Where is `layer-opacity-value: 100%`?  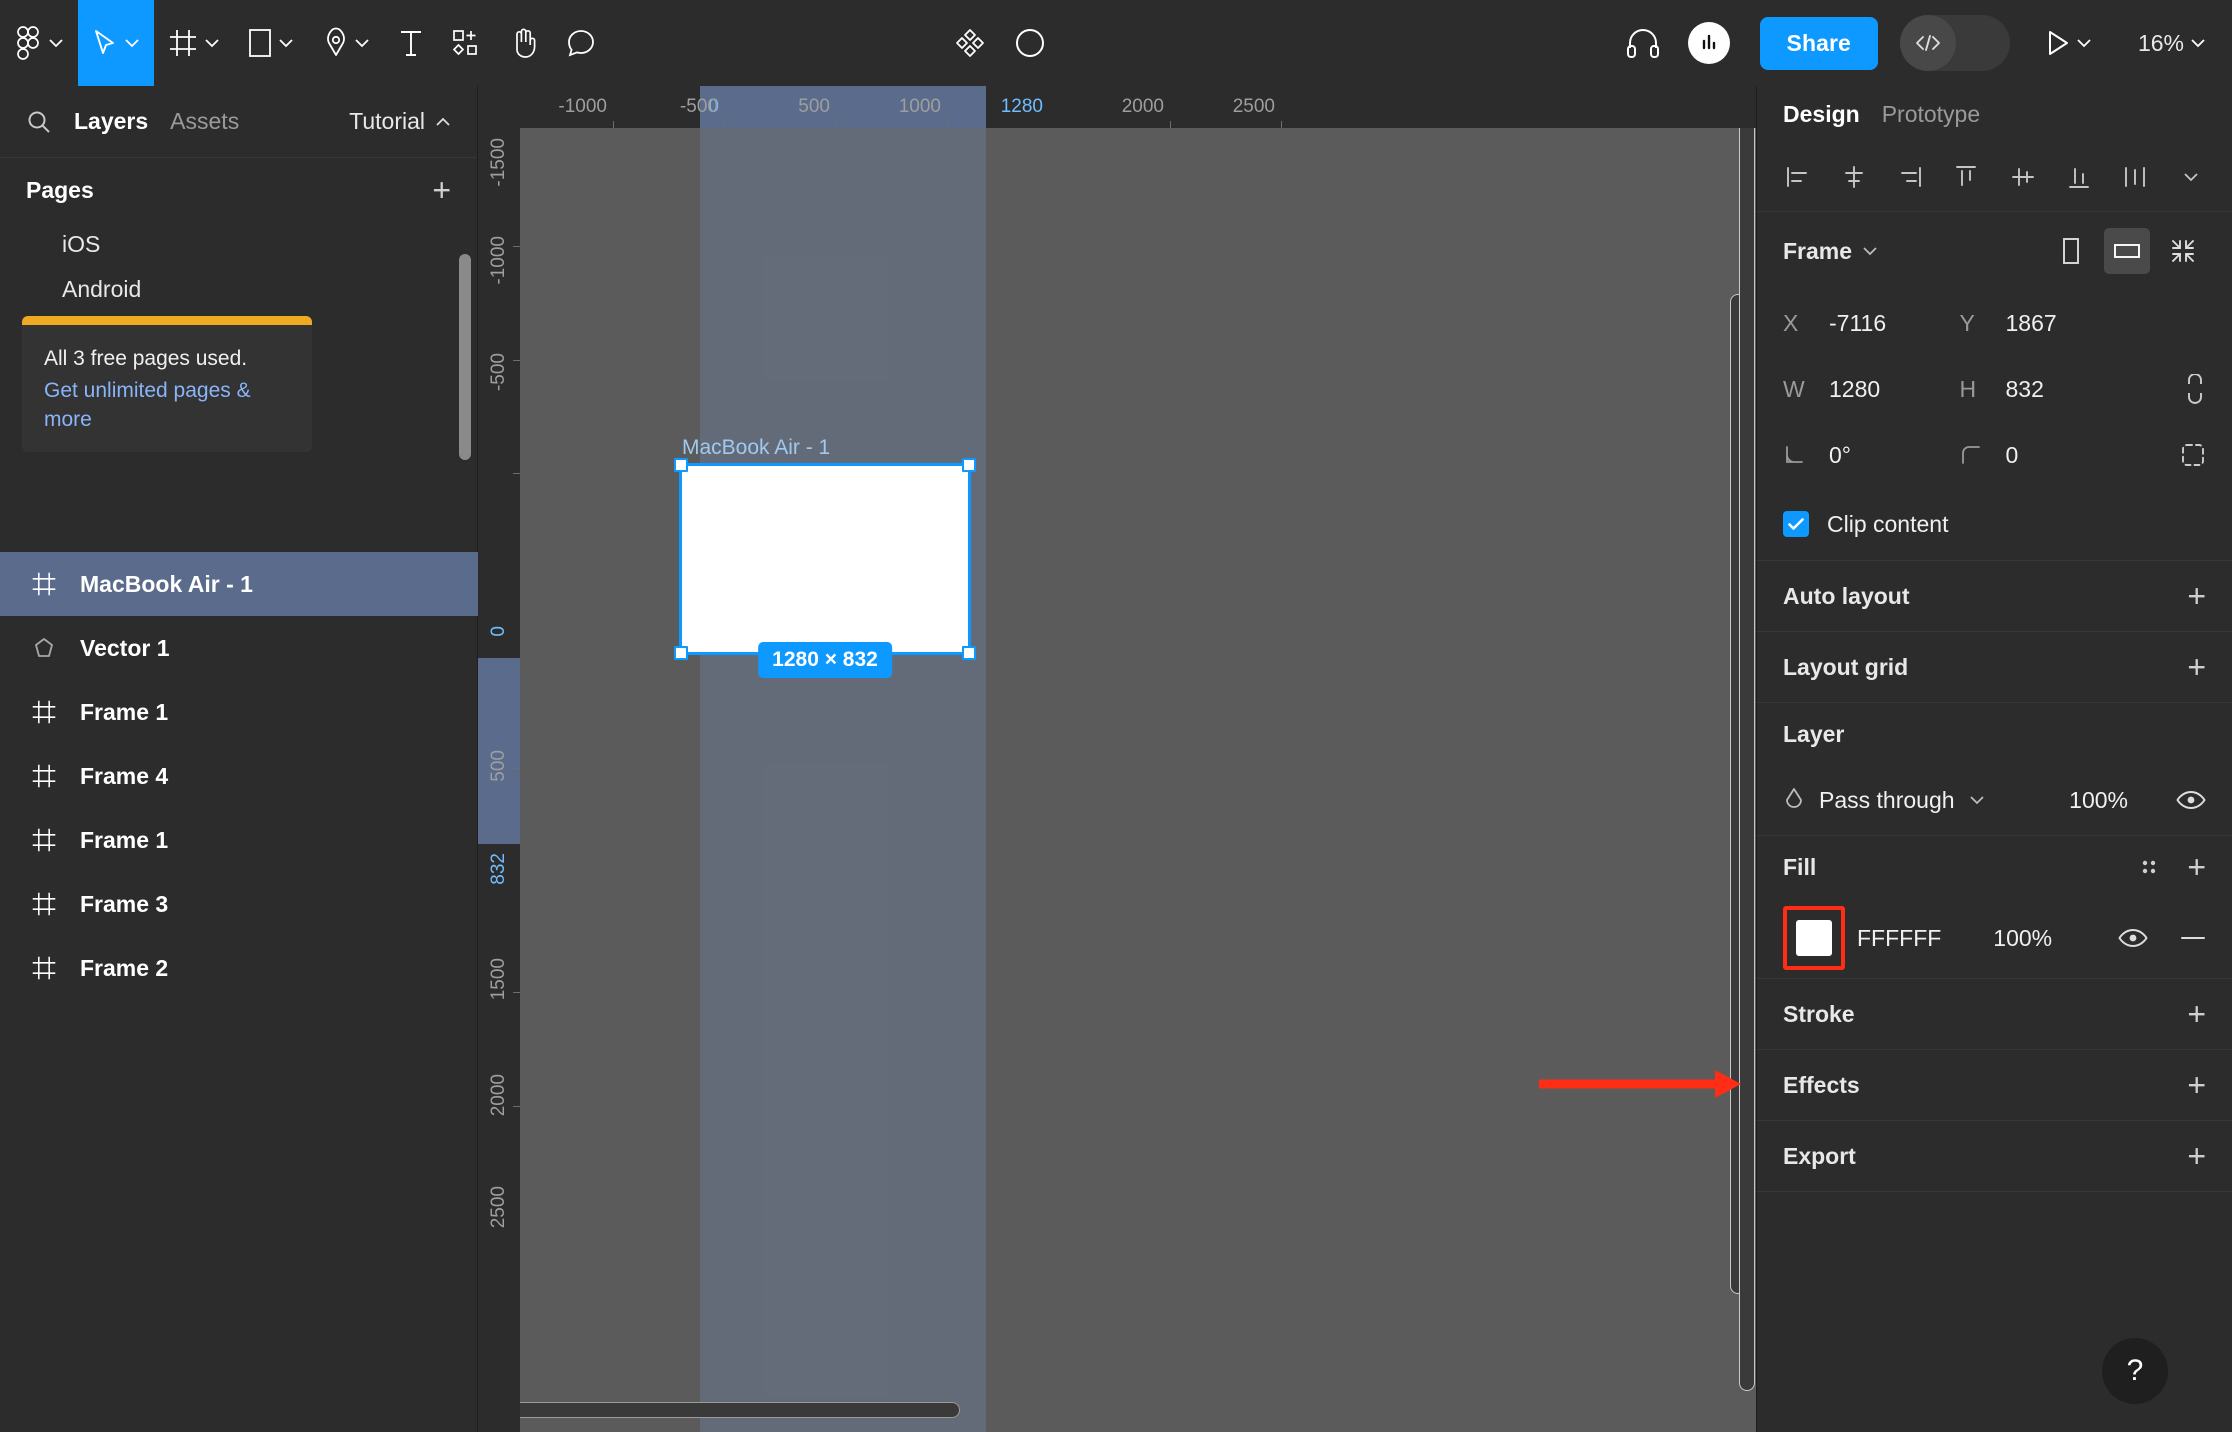
layer-opacity-value: 100% is located at coordinates (2098, 800).